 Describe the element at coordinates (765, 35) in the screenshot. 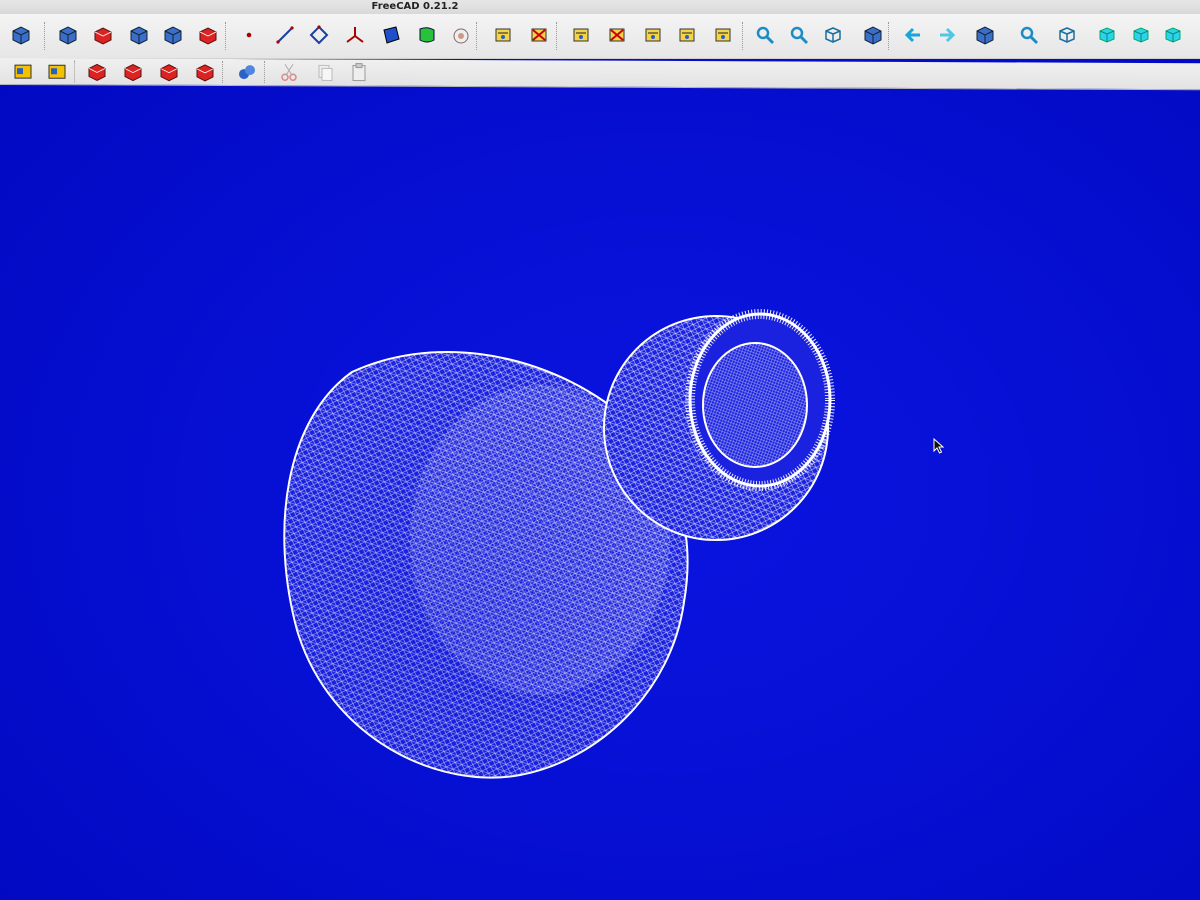

I see `fit-all-icon` at that location.